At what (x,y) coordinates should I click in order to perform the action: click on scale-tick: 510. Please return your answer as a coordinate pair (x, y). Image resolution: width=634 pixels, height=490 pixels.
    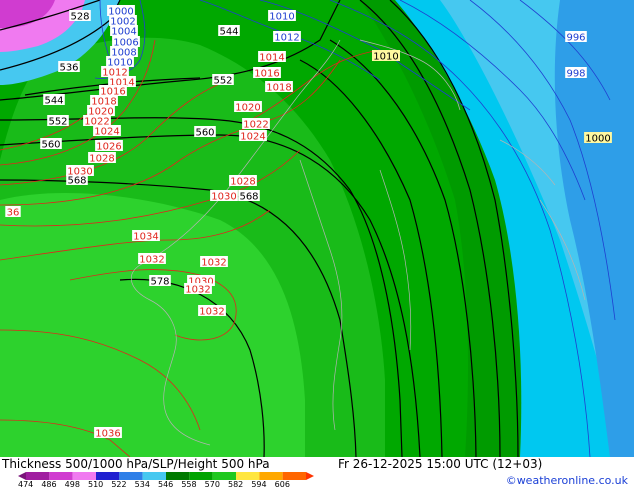
    Looking at the image, I should click on (96, 484).